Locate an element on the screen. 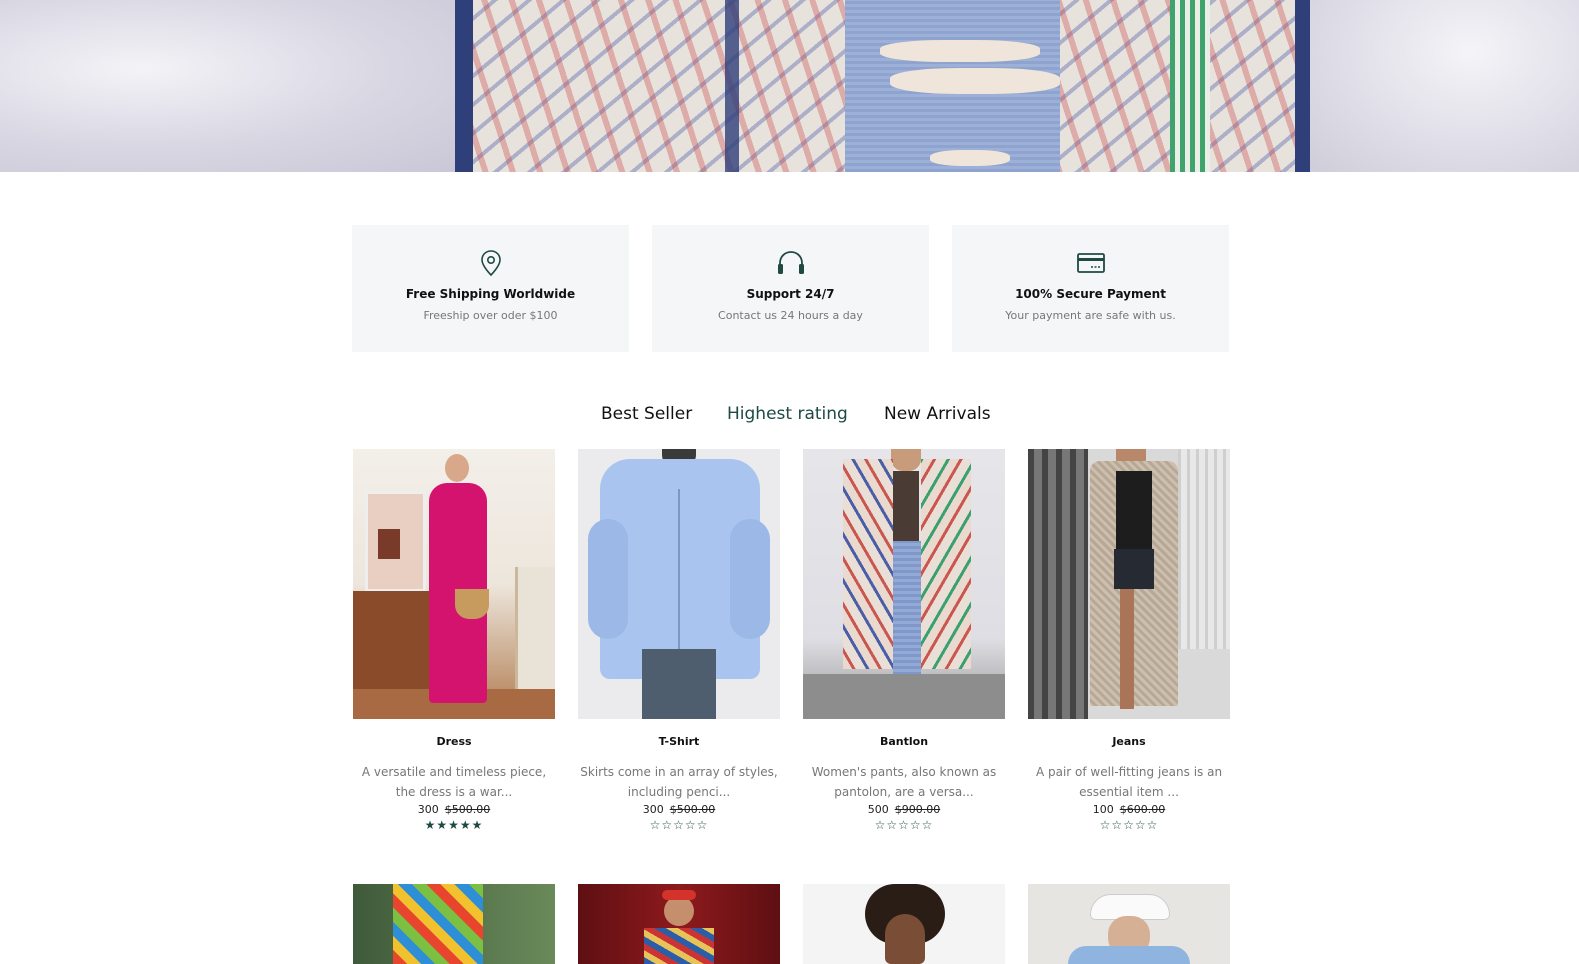  product-name: T-Shirt is located at coordinates (679, 741).